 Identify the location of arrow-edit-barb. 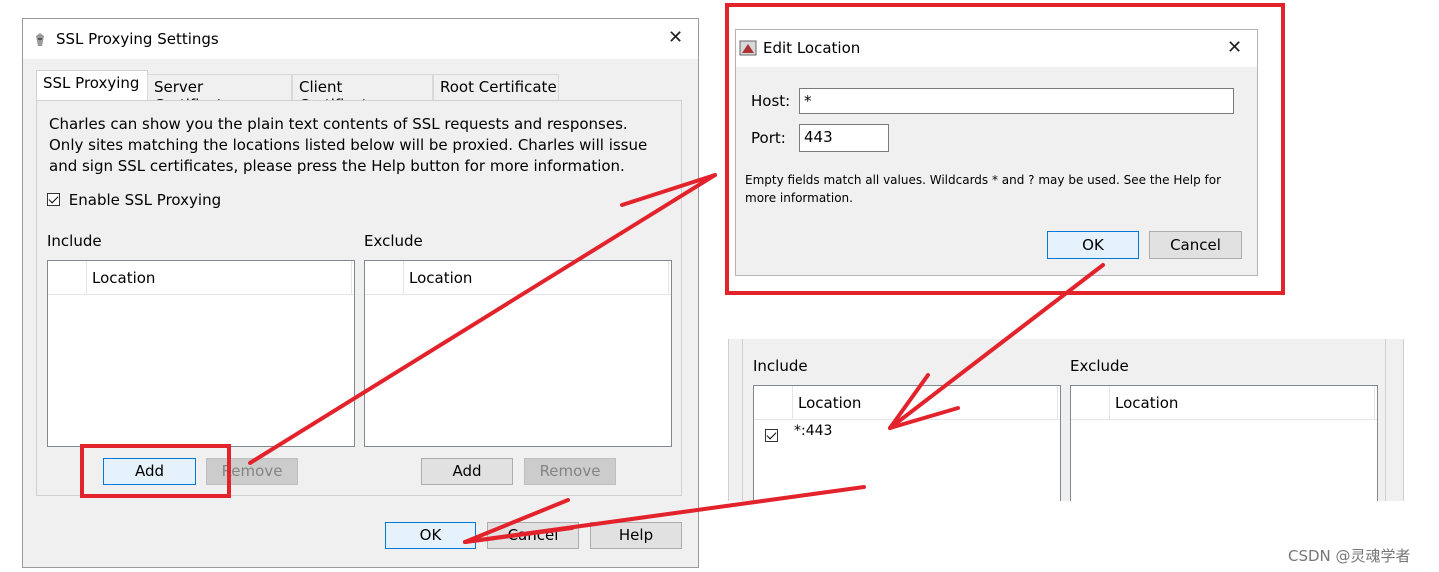
(668, 190).